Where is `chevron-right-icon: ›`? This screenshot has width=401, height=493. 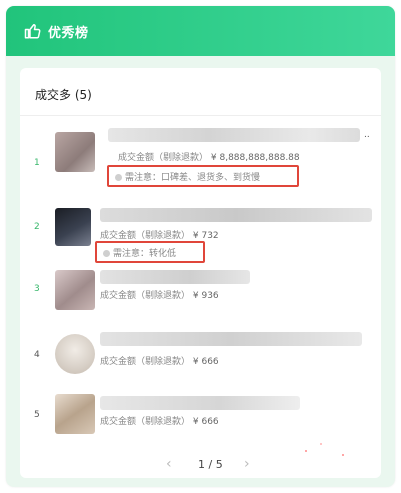
chevron-right-icon: › is located at coordinates (247, 464).